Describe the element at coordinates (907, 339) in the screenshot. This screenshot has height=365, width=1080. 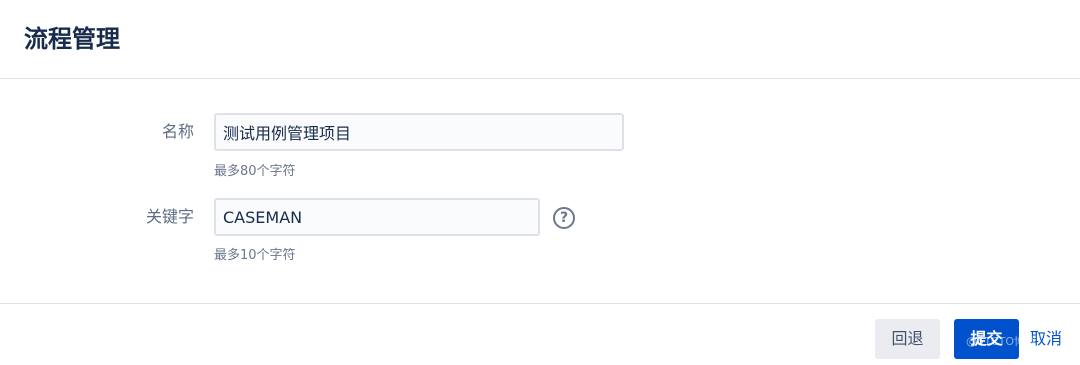
I see `back-button: 回退` at that location.